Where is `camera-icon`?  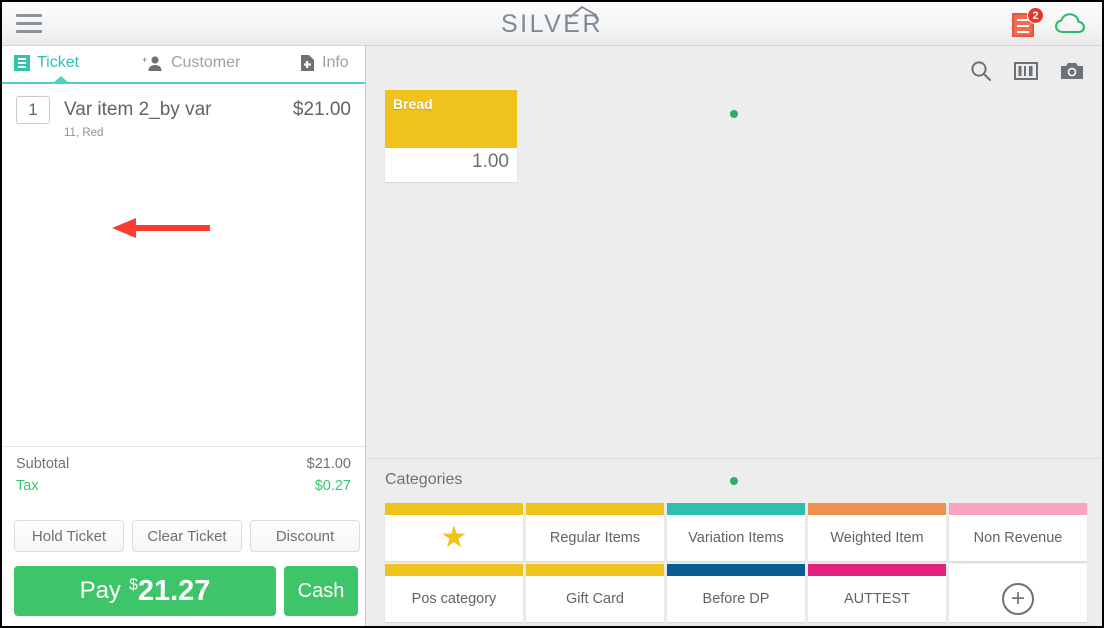
camera-icon is located at coordinates (1072, 71).